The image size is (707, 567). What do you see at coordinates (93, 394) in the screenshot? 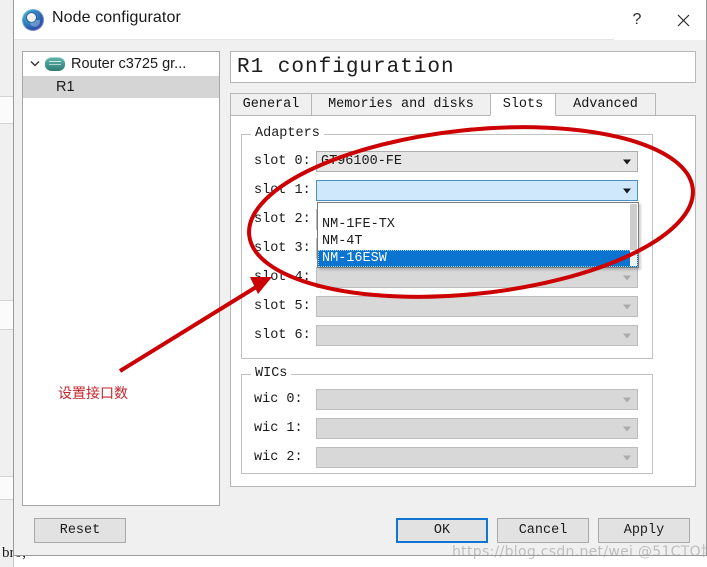
I see `annotation-note: 设置接口数` at bounding box center [93, 394].